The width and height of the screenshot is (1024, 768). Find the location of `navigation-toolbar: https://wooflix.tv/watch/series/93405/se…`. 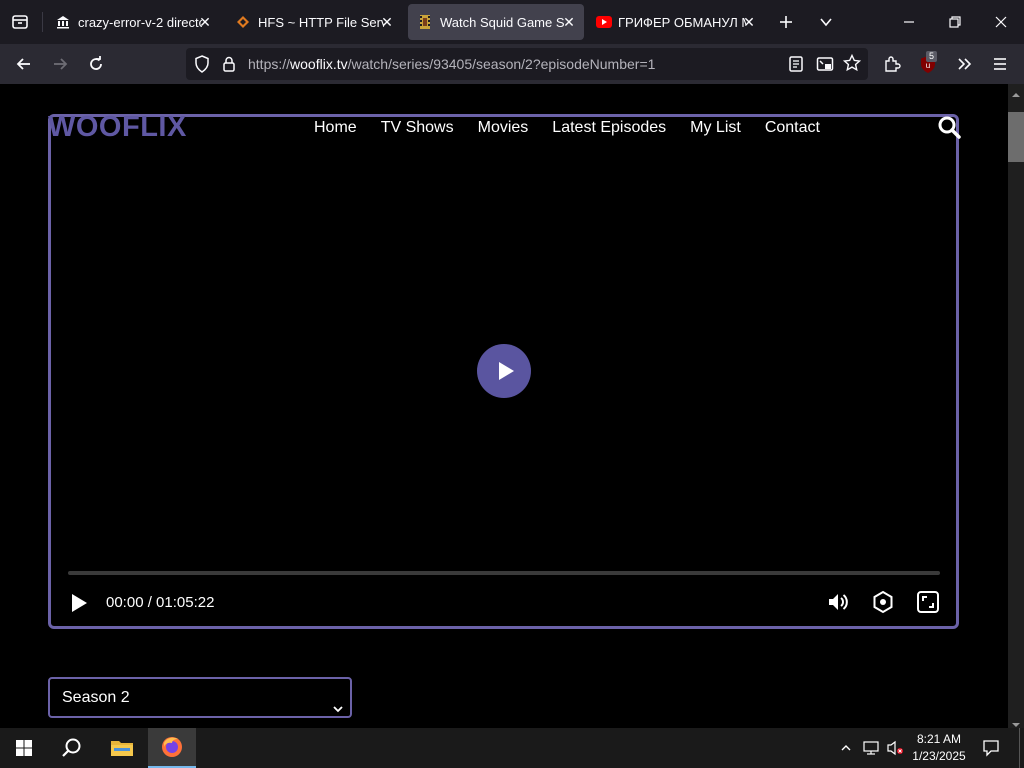

navigation-toolbar: https://wooflix.tv/watch/series/93405/se… is located at coordinates (512, 64).